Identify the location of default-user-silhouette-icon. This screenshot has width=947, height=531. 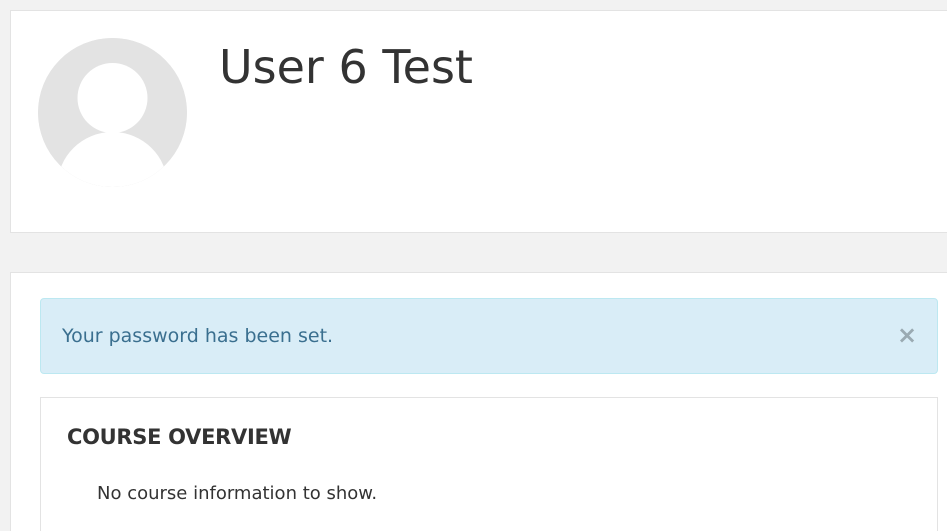
(112, 112).